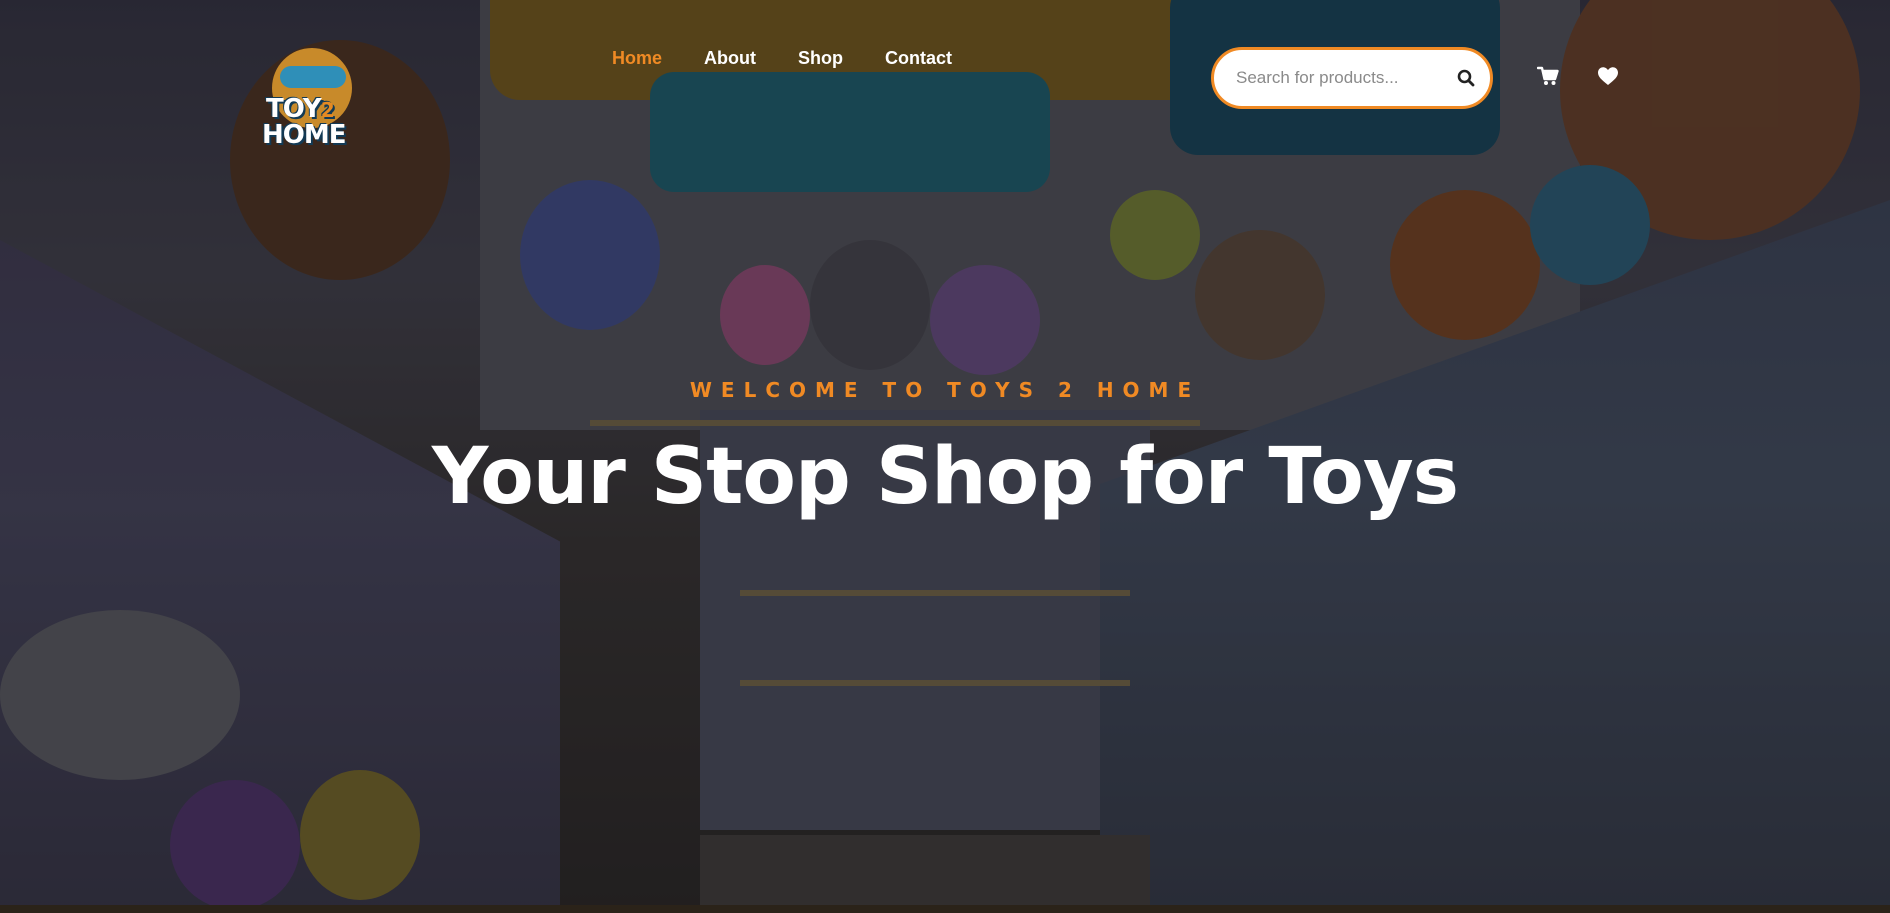 Image resolution: width=1890 pixels, height=913 pixels. What do you see at coordinates (1608, 76) in the screenshot?
I see `heart-icon` at bounding box center [1608, 76].